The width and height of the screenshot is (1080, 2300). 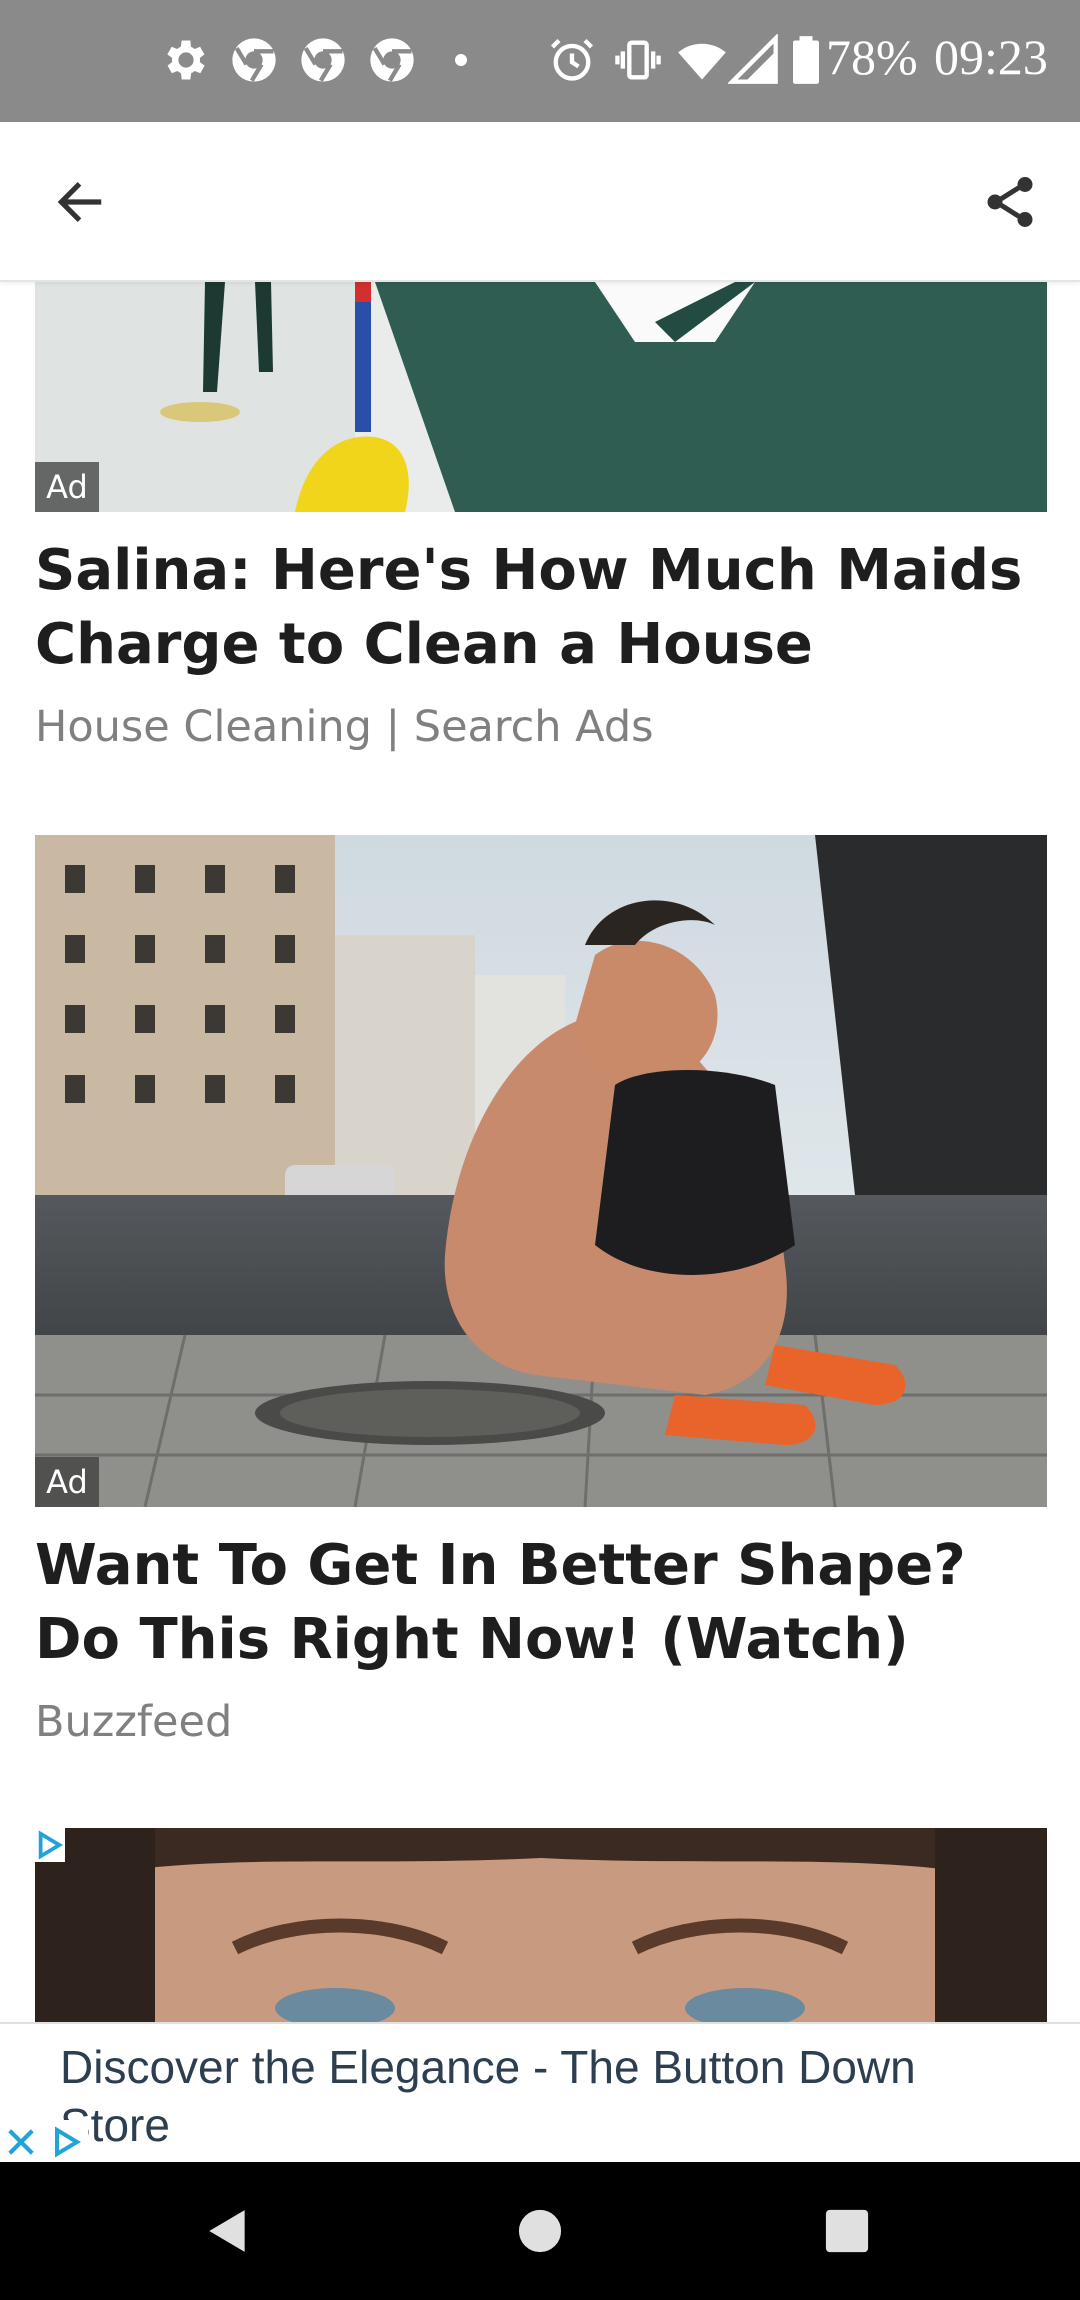 What do you see at coordinates (638, 60) in the screenshot?
I see `vibrate-icon` at bounding box center [638, 60].